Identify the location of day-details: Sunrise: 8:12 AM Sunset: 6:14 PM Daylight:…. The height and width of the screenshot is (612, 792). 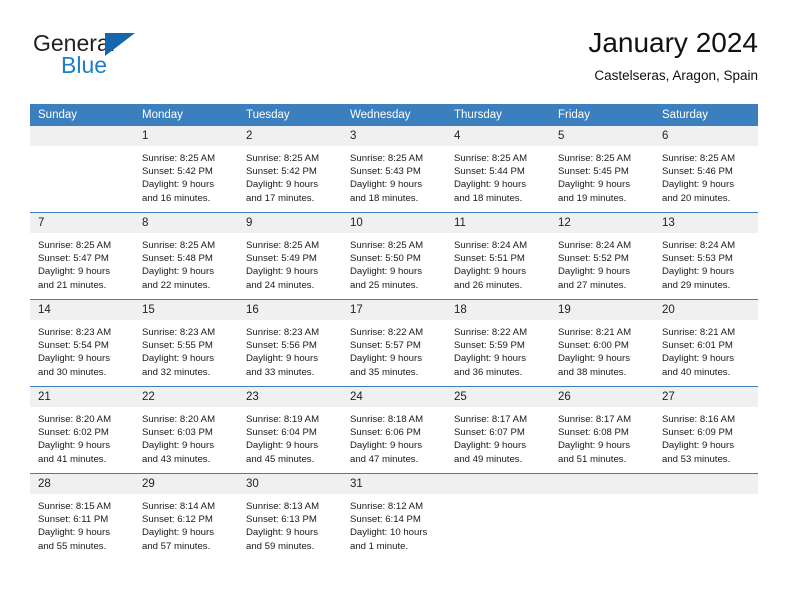
(394, 523).